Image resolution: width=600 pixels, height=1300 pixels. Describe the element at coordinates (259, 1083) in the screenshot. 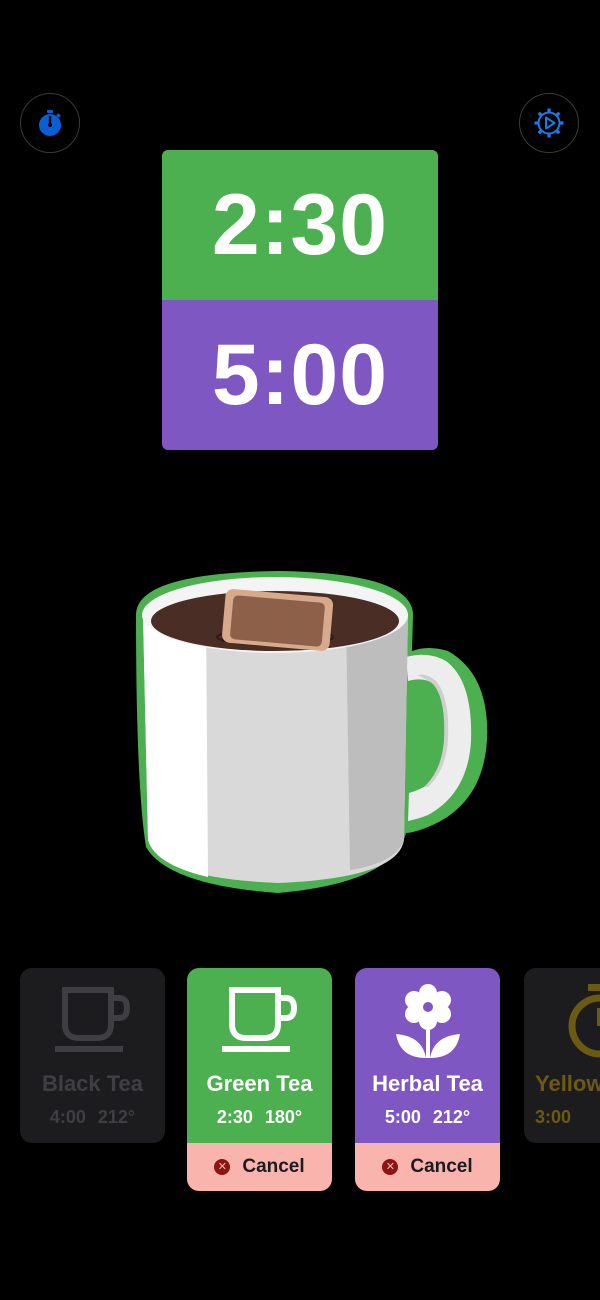

I see `tea-name: Green Tea` at that location.